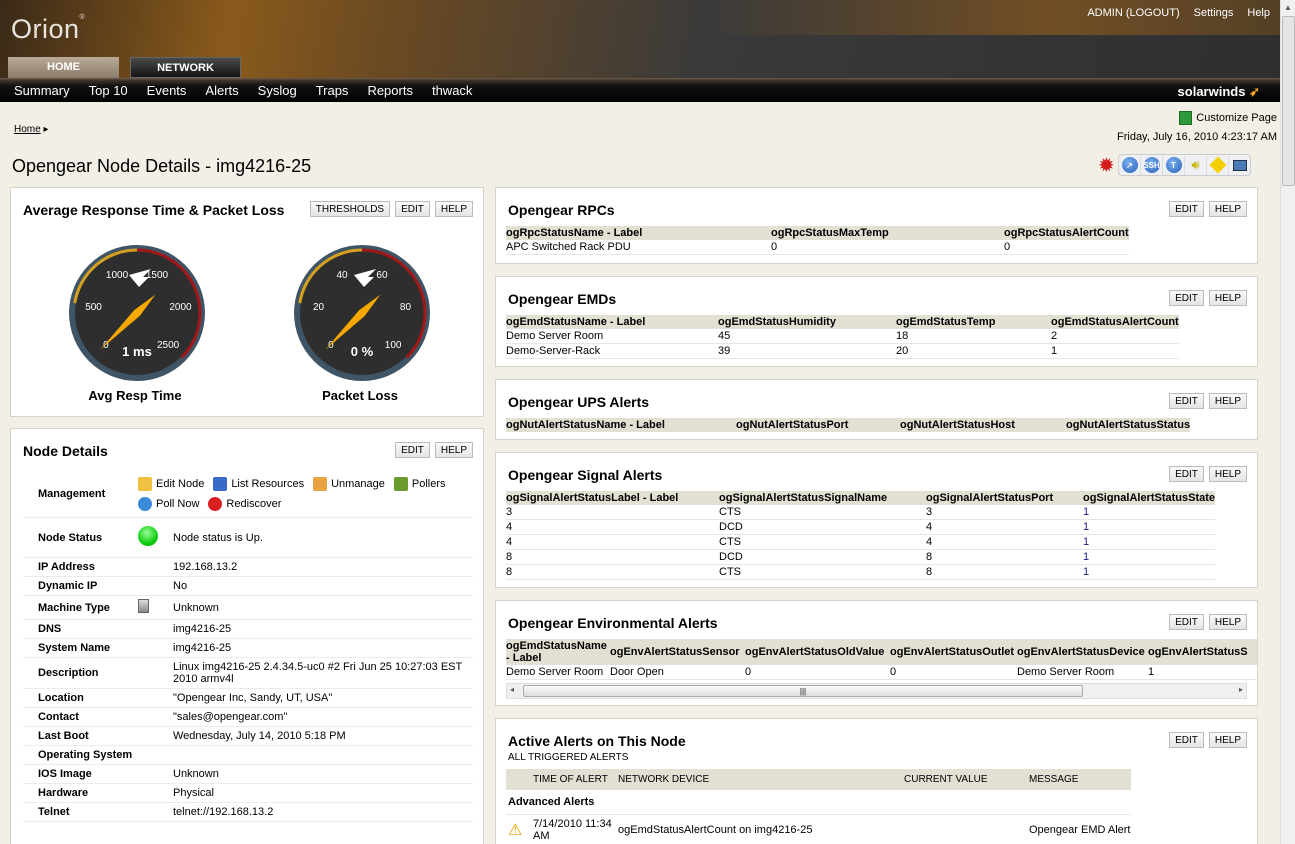 The width and height of the screenshot is (1295, 844). Describe the element at coordinates (1239, 165) in the screenshot. I see `web-browse-icon` at that location.